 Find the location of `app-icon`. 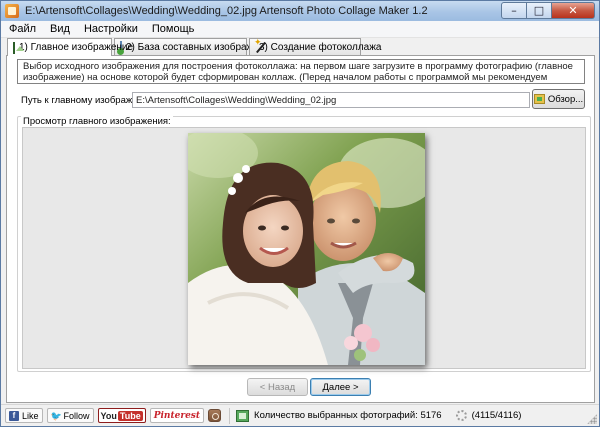

app-icon is located at coordinates (12, 11).